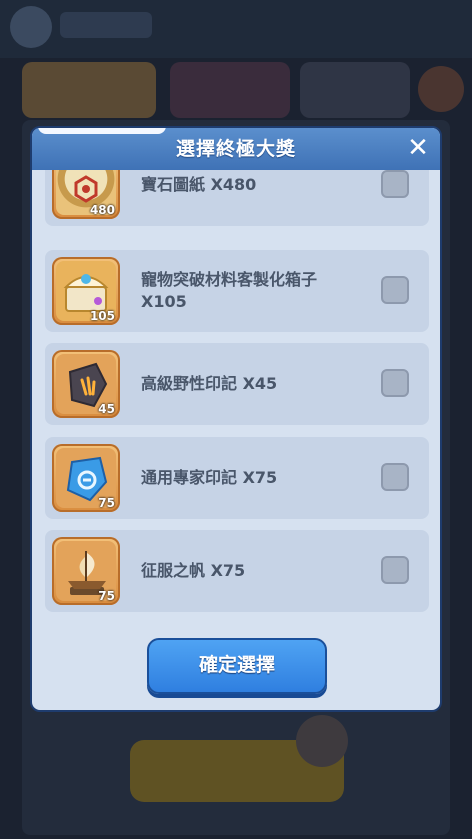  I want to click on confirm-button: 確定選擇, so click(237, 666).